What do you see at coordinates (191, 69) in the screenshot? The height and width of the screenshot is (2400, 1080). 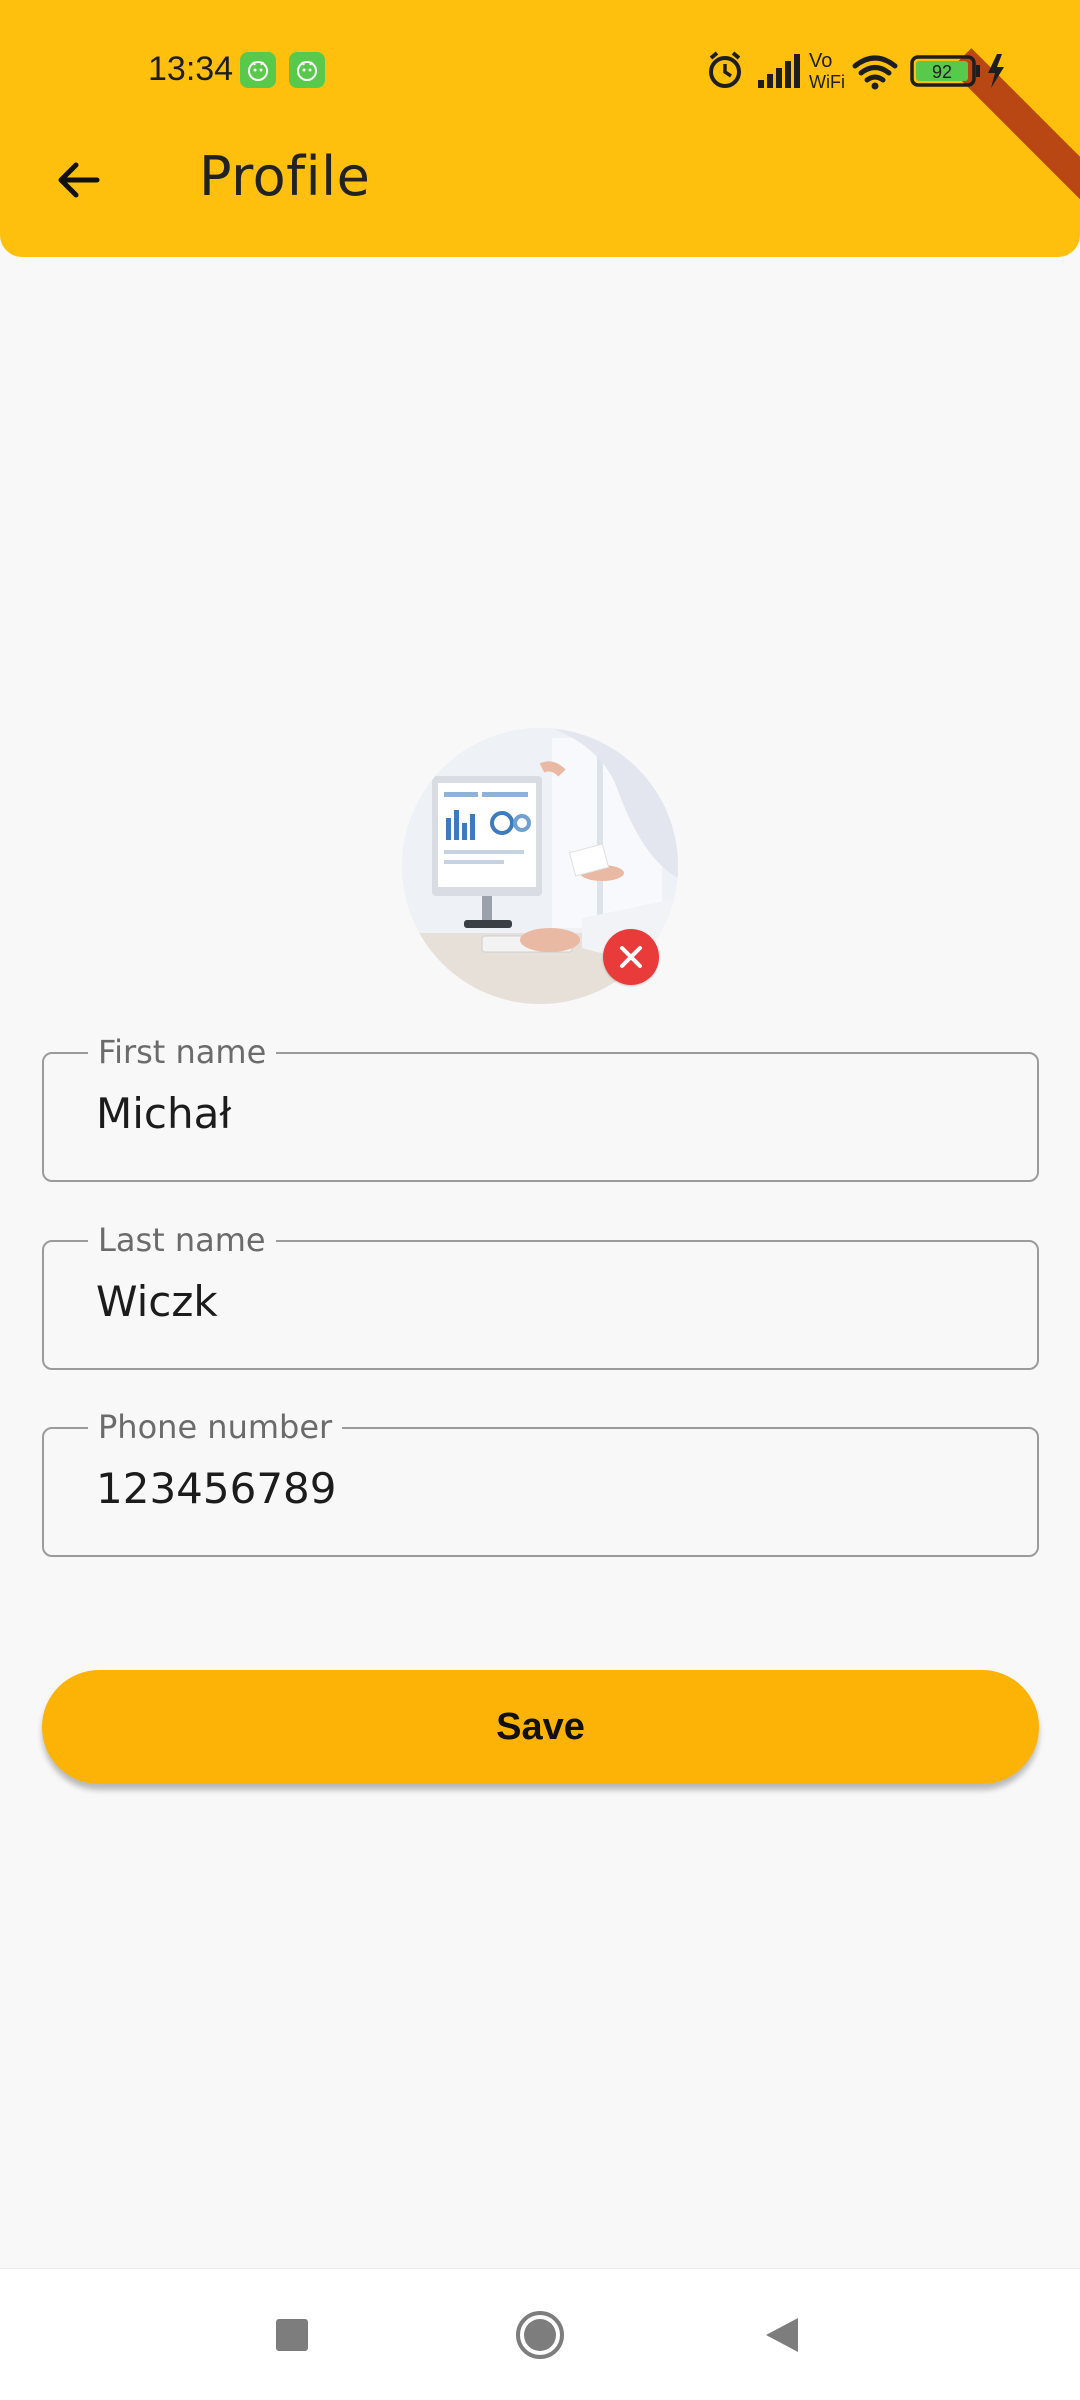 I see `status-time: 13:34` at bounding box center [191, 69].